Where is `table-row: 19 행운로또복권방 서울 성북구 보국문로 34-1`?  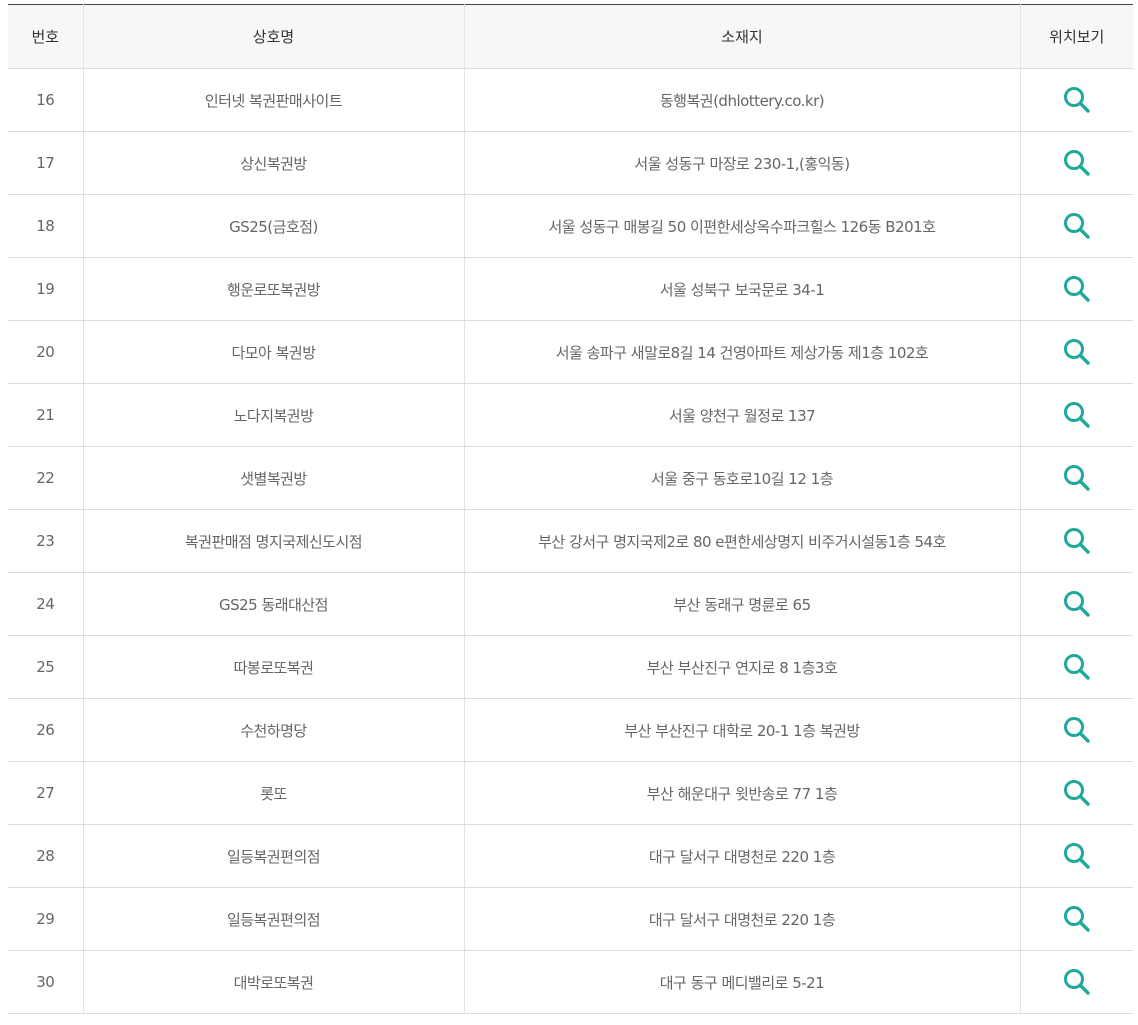
table-row: 19 행운로또복권방 서울 성북구 보국문로 34-1 is located at coordinates (570, 289).